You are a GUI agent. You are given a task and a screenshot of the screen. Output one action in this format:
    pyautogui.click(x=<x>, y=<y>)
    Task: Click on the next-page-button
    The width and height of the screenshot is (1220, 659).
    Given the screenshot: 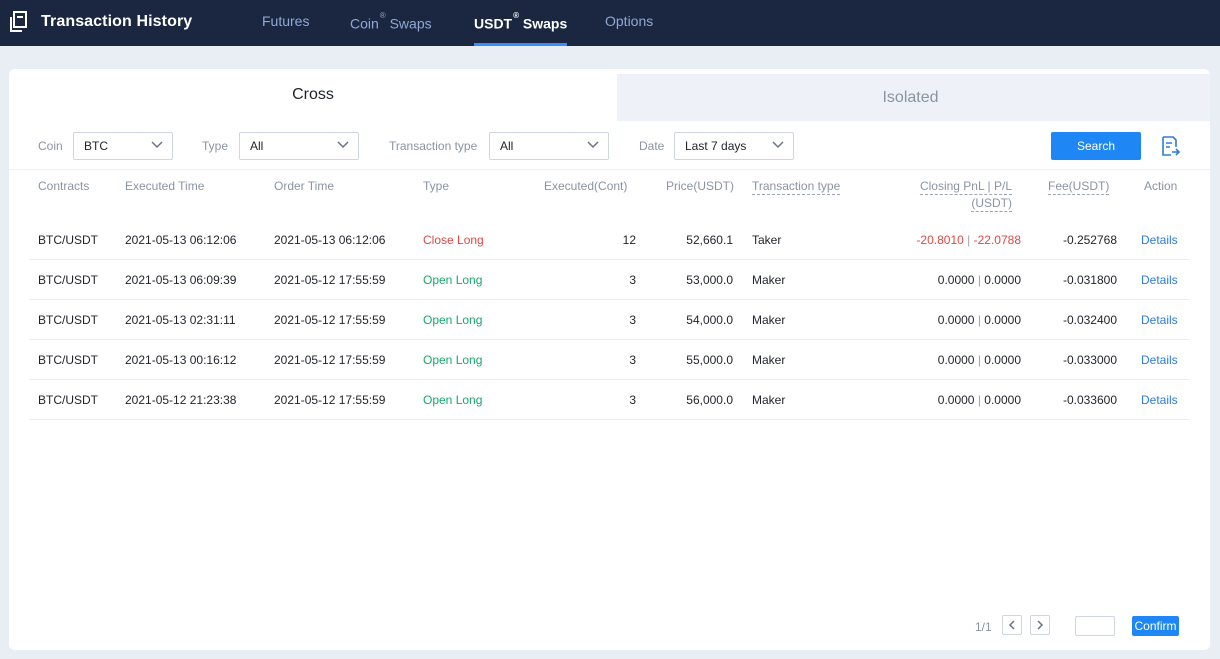 What is the action you would take?
    pyautogui.click(x=1040, y=625)
    